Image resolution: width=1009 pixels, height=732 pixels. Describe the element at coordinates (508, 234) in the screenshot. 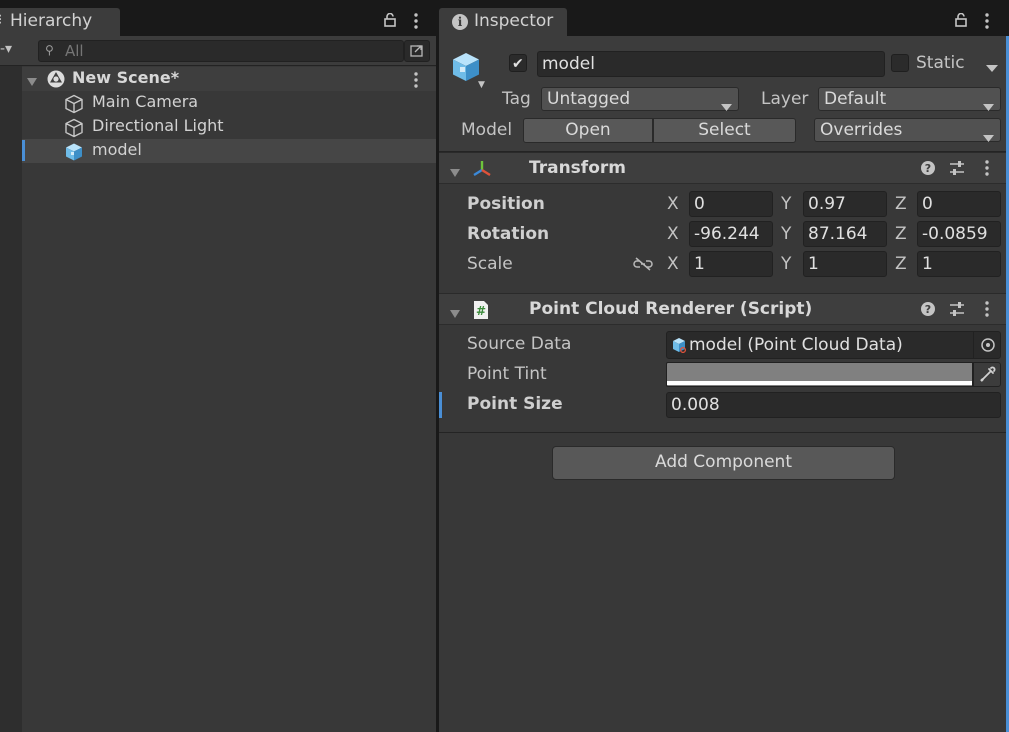

I see `rotation-label: Rotation` at that location.